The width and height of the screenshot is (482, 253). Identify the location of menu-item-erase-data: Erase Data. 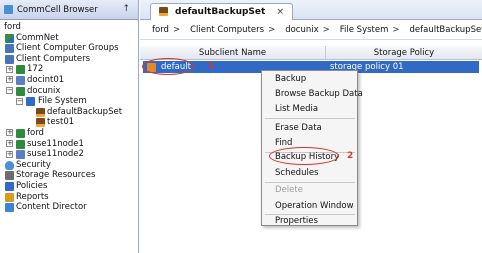
(298, 128).